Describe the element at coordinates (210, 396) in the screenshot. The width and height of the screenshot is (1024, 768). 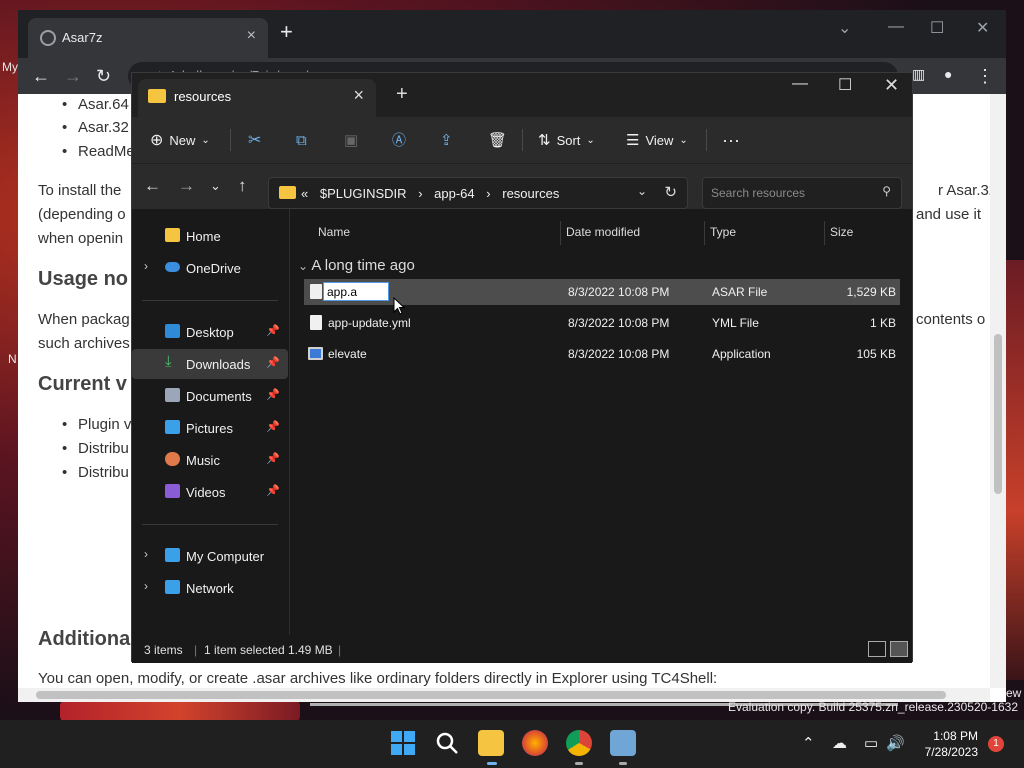
I see `sidebar-item-documents: Documents 📌` at that location.